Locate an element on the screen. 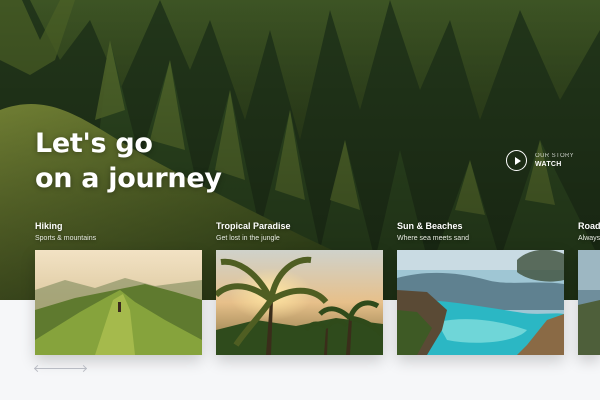 This screenshot has width=600, height=400. watch-story-button: OUR STORY WATCH is located at coordinates (540, 160).